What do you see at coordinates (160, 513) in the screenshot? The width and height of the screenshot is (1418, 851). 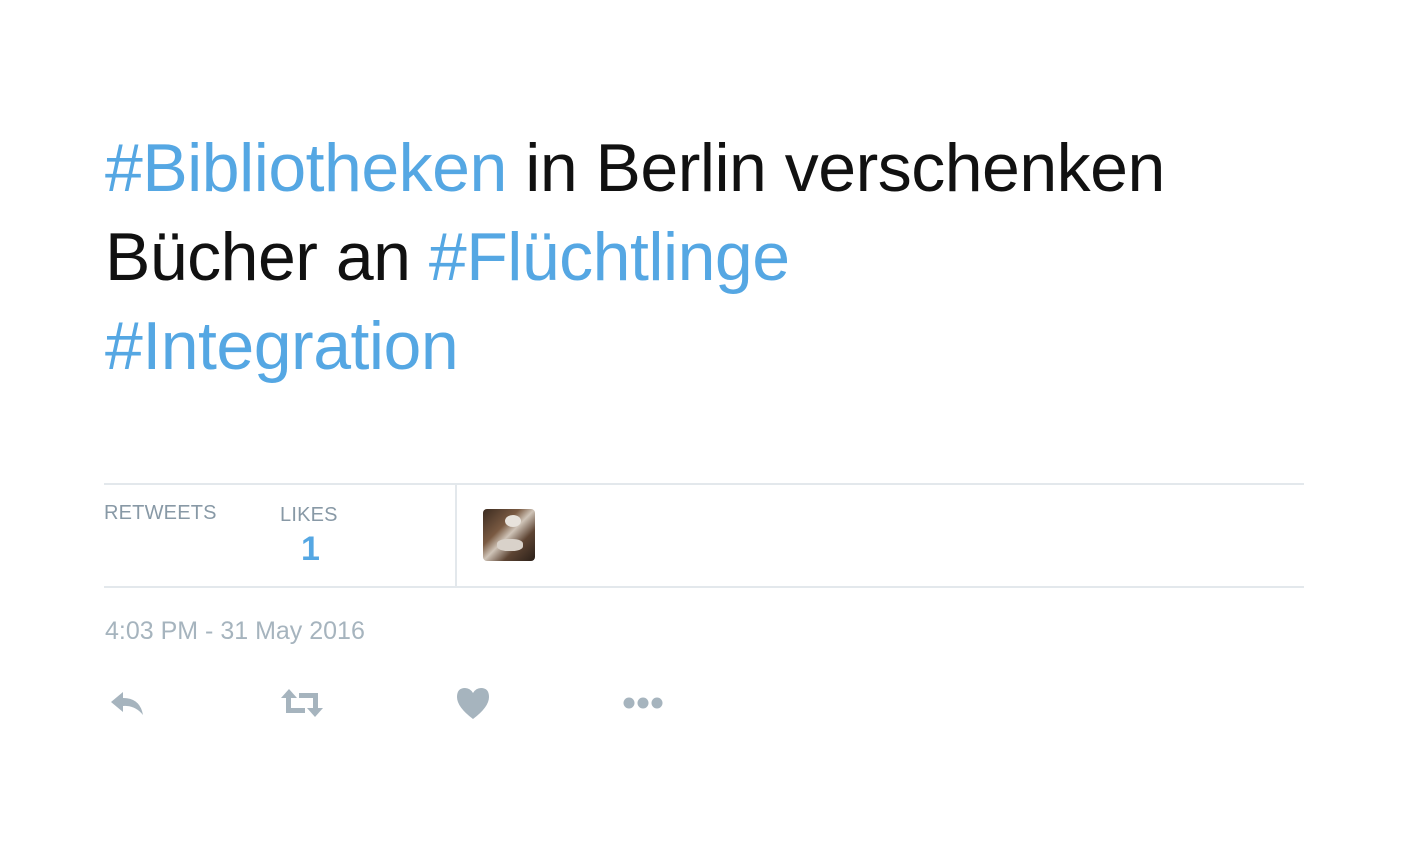 I see `retweets-label: RETWEETS` at bounding box center [160, 513].